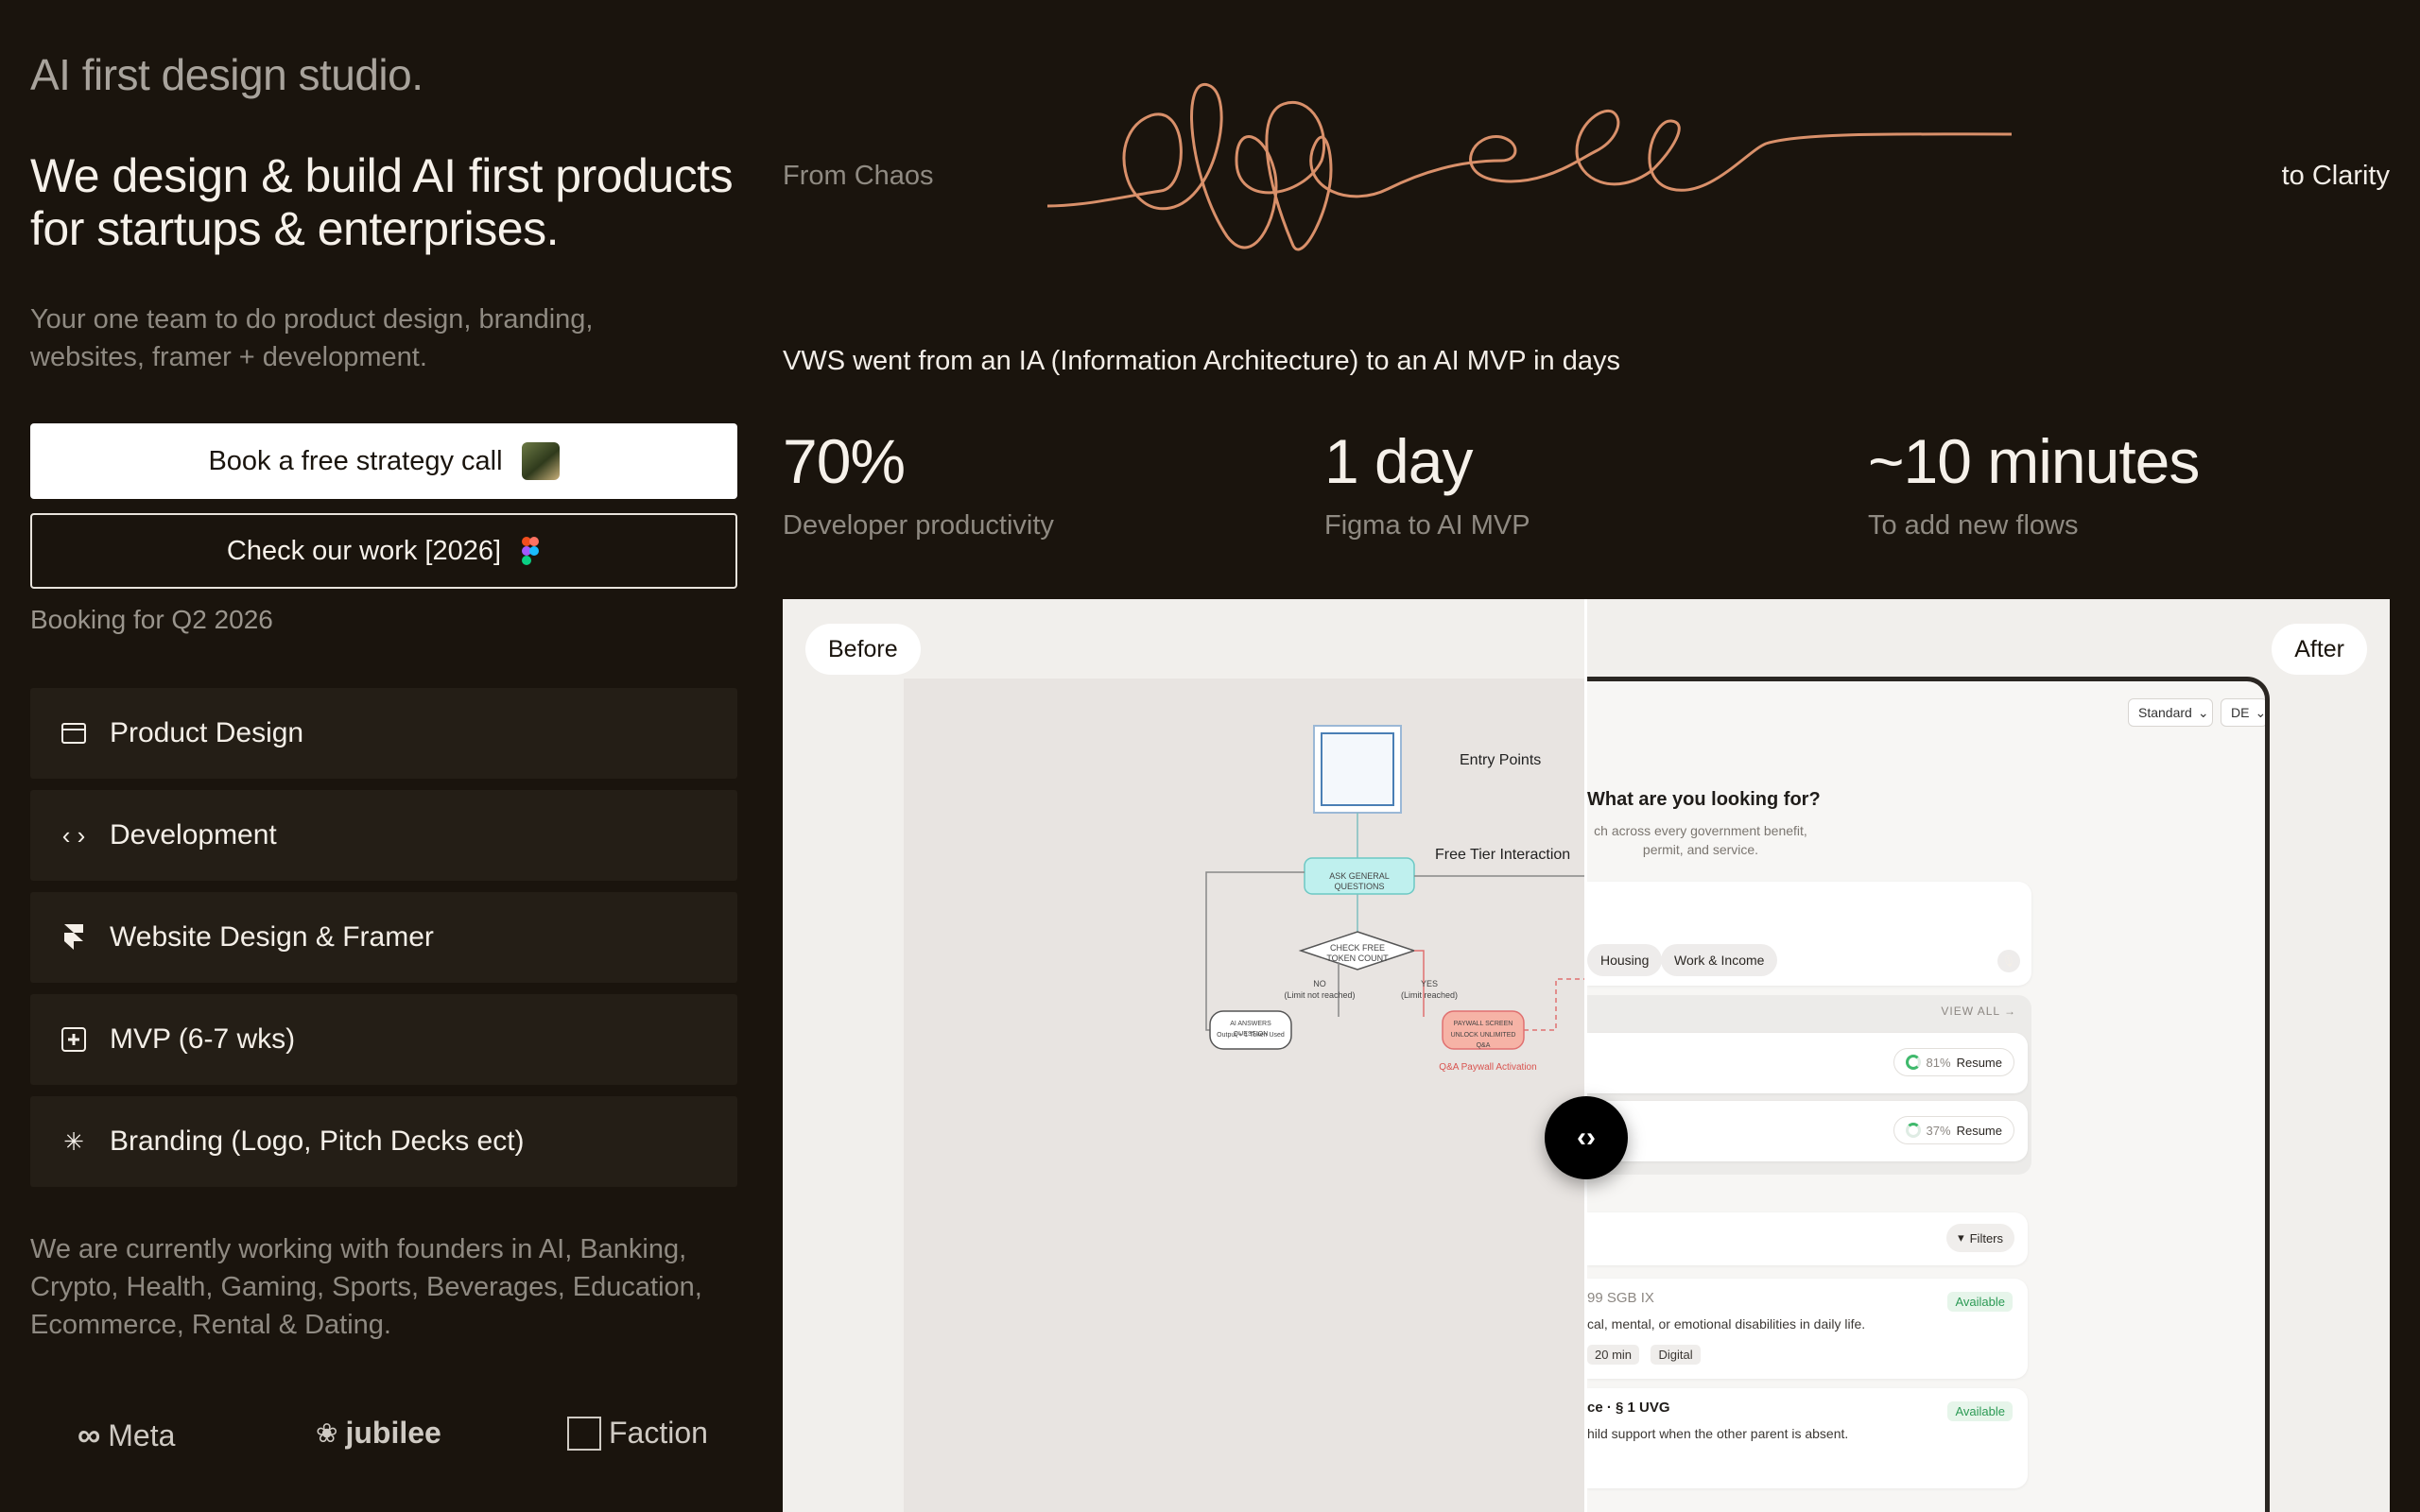  What do you see at coordinates (1980, 1238) in the screenshot?
I see `filters-button: ▾ Filters` at bounding box center [1980, 1238].